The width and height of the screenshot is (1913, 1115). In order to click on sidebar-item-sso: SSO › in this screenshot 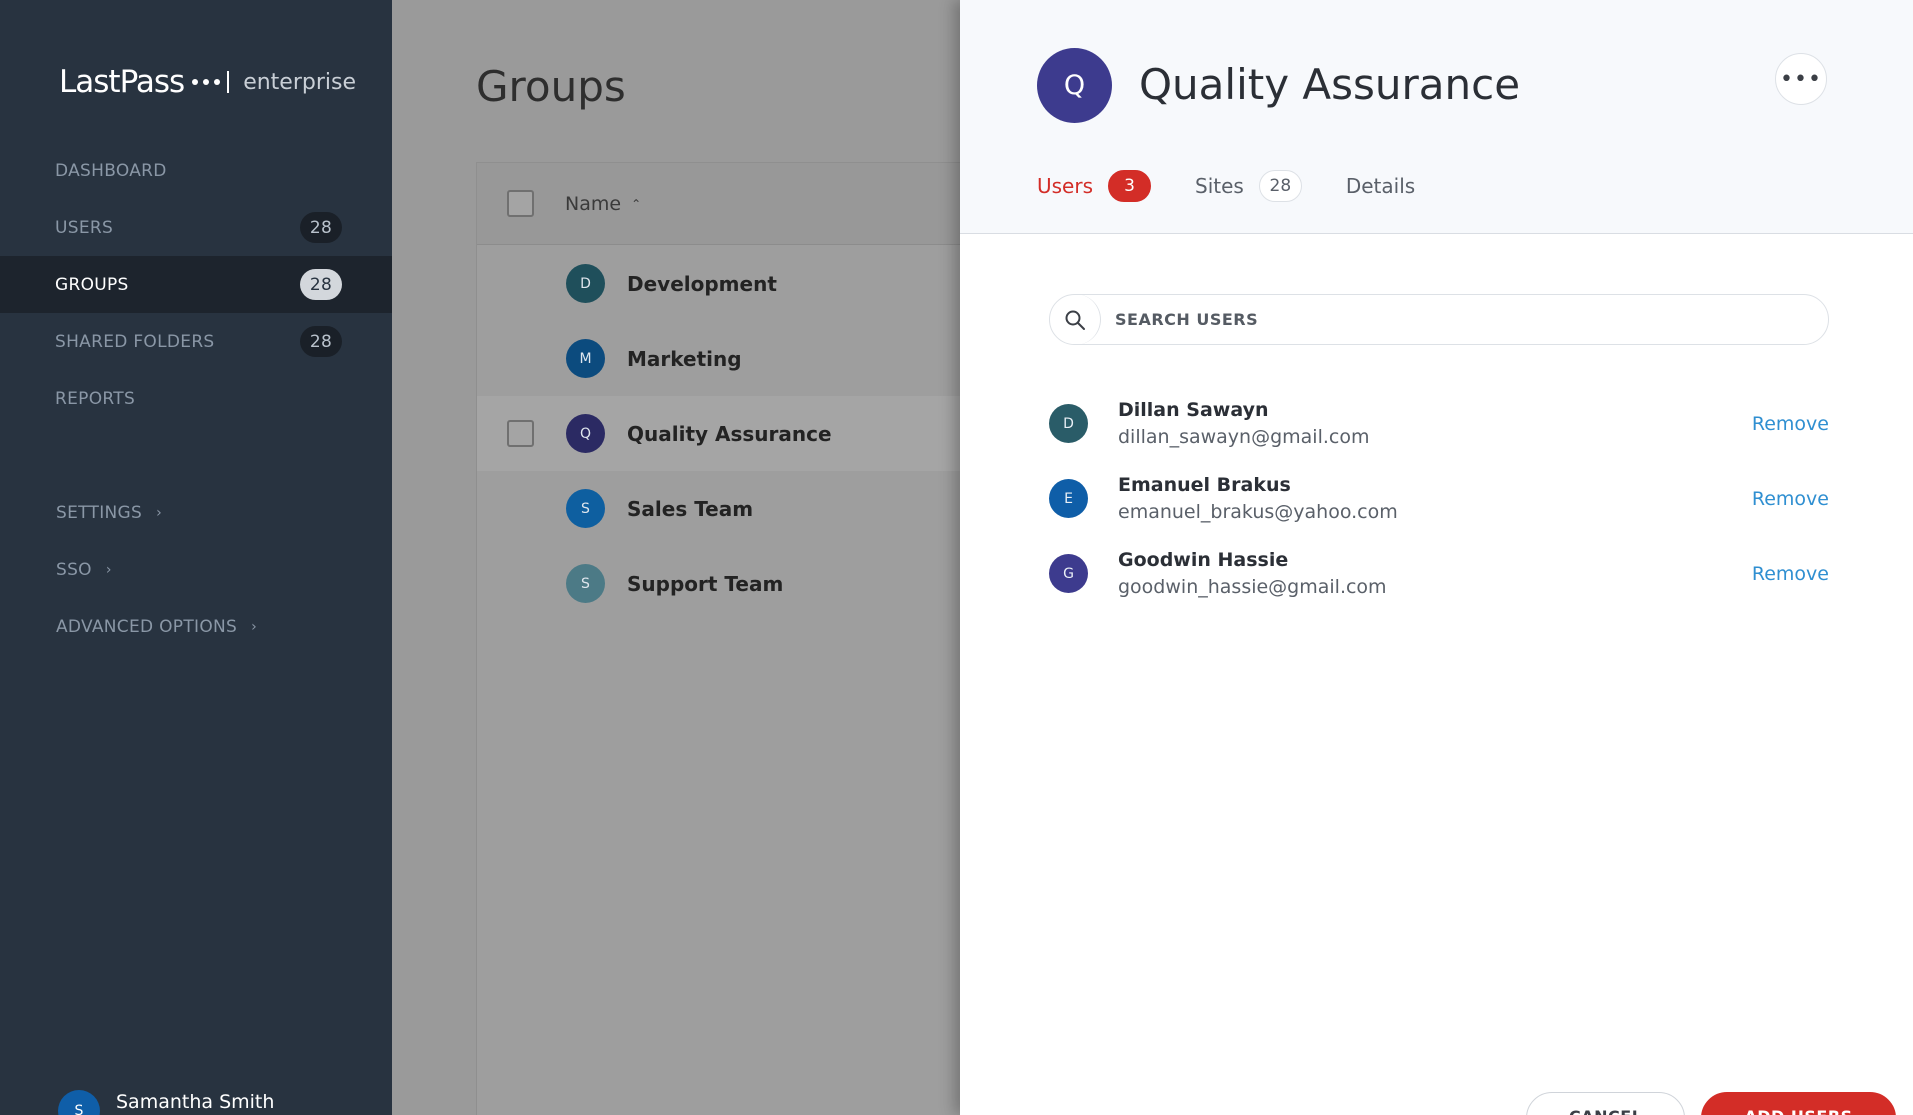, I will do `click(196, 569)`.